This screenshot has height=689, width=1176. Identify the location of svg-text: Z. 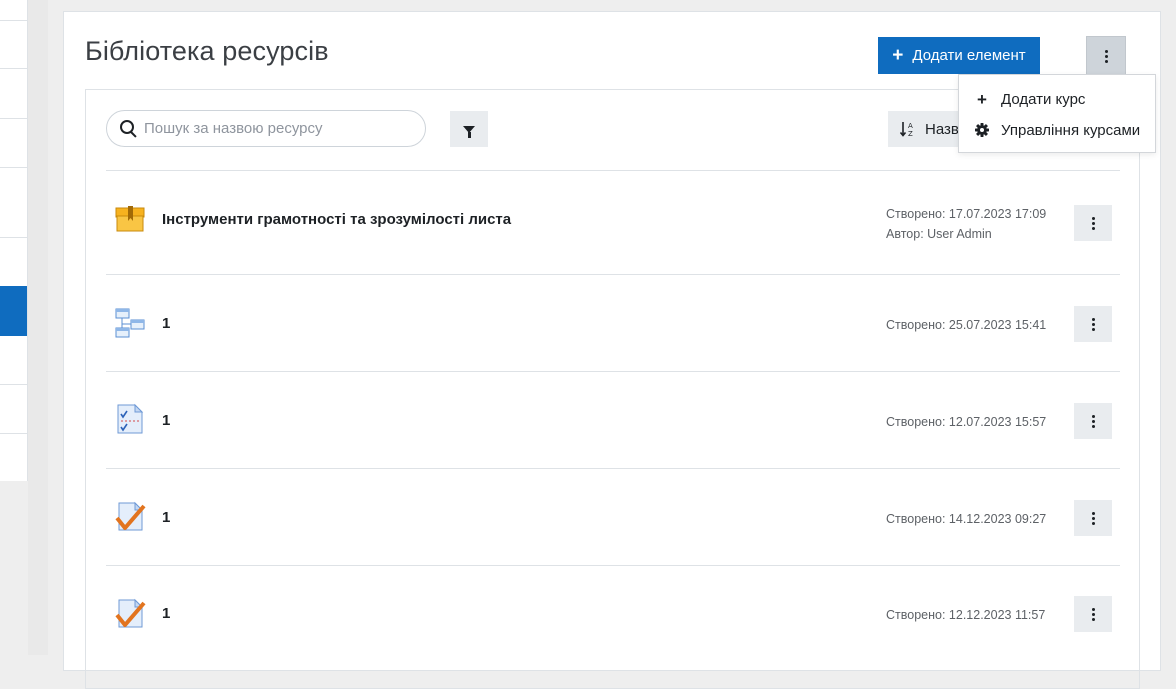
(910, 134).